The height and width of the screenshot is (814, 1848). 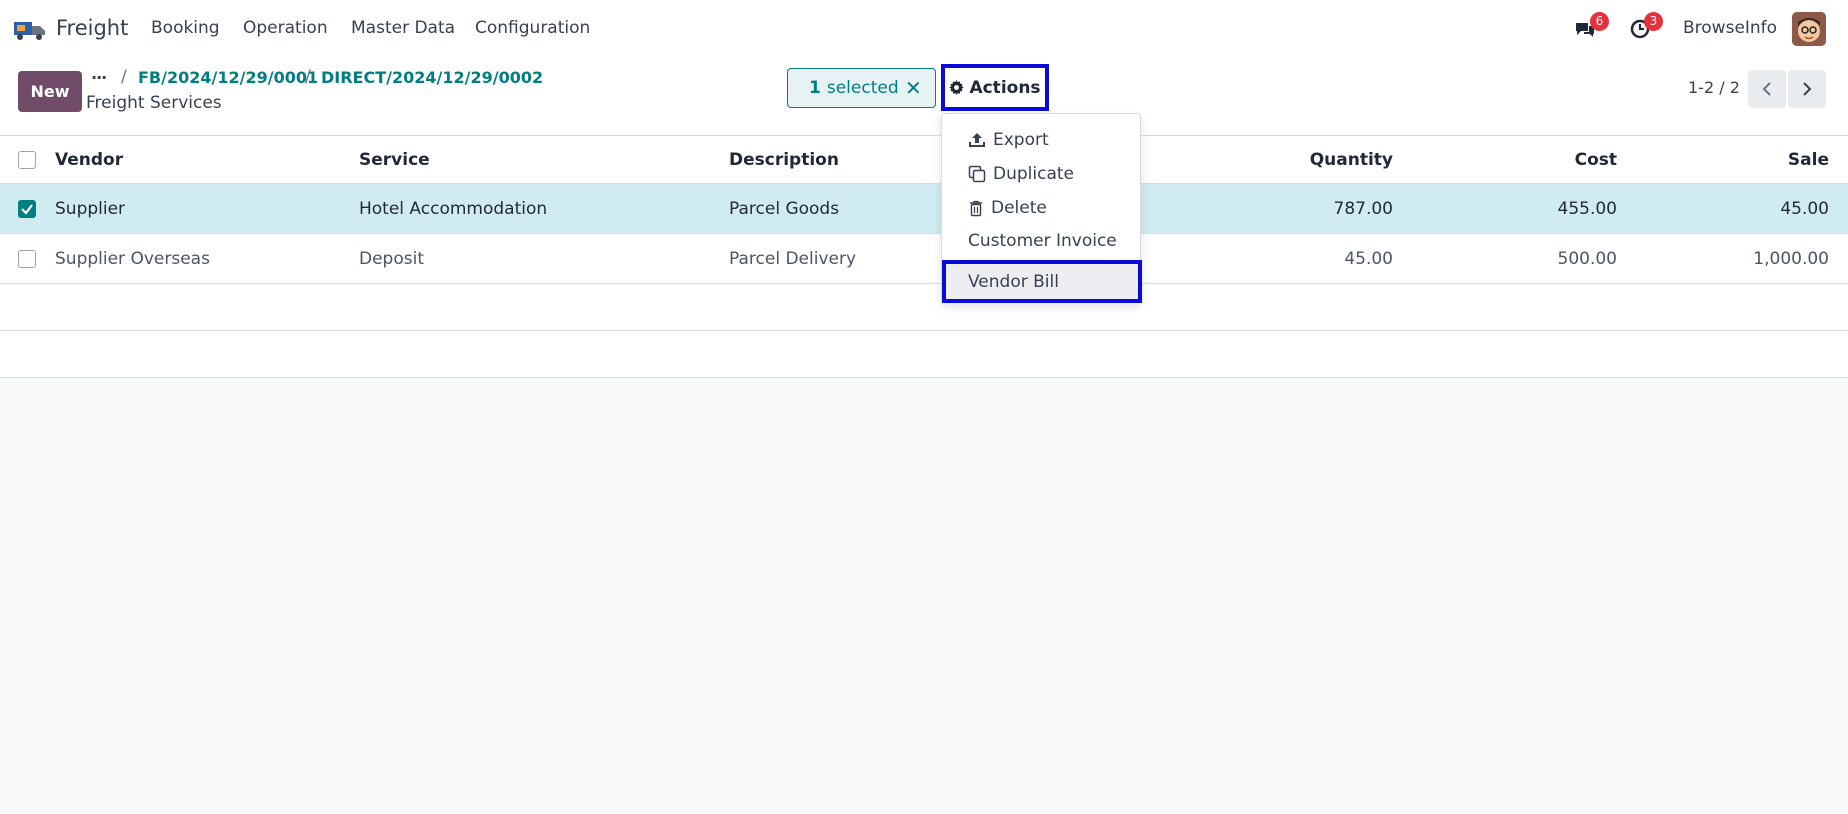 What do you see at coordinates (1587, 208) in the screenshot?
I see `cell-cost: 455.00` at bounding box center [1587, 208].